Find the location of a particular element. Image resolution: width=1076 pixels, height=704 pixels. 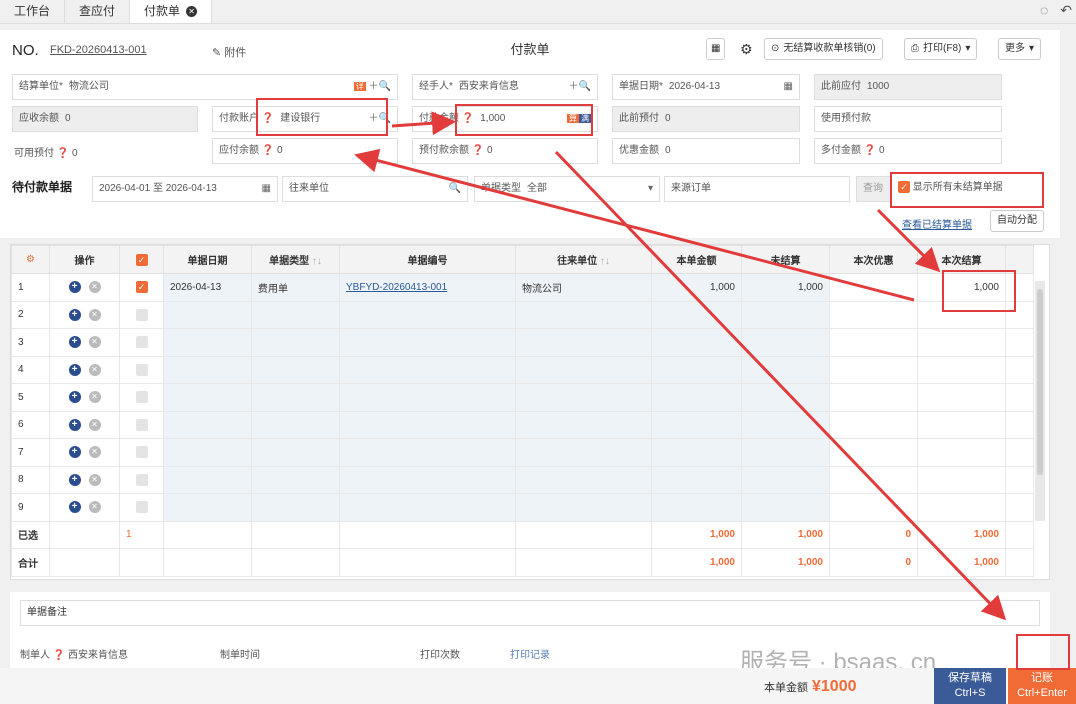

scrollbar-thumb is located at coordinates (1040, 382).